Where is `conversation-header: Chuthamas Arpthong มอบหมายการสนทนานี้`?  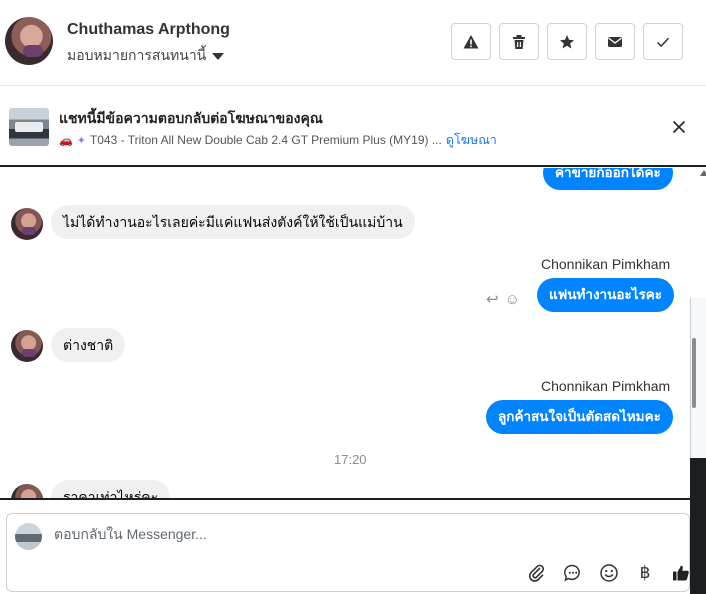 conversation-header: Chuthamas Arpthong มอบหมายการสนทนานี้ is located at coordinates (353, 43).